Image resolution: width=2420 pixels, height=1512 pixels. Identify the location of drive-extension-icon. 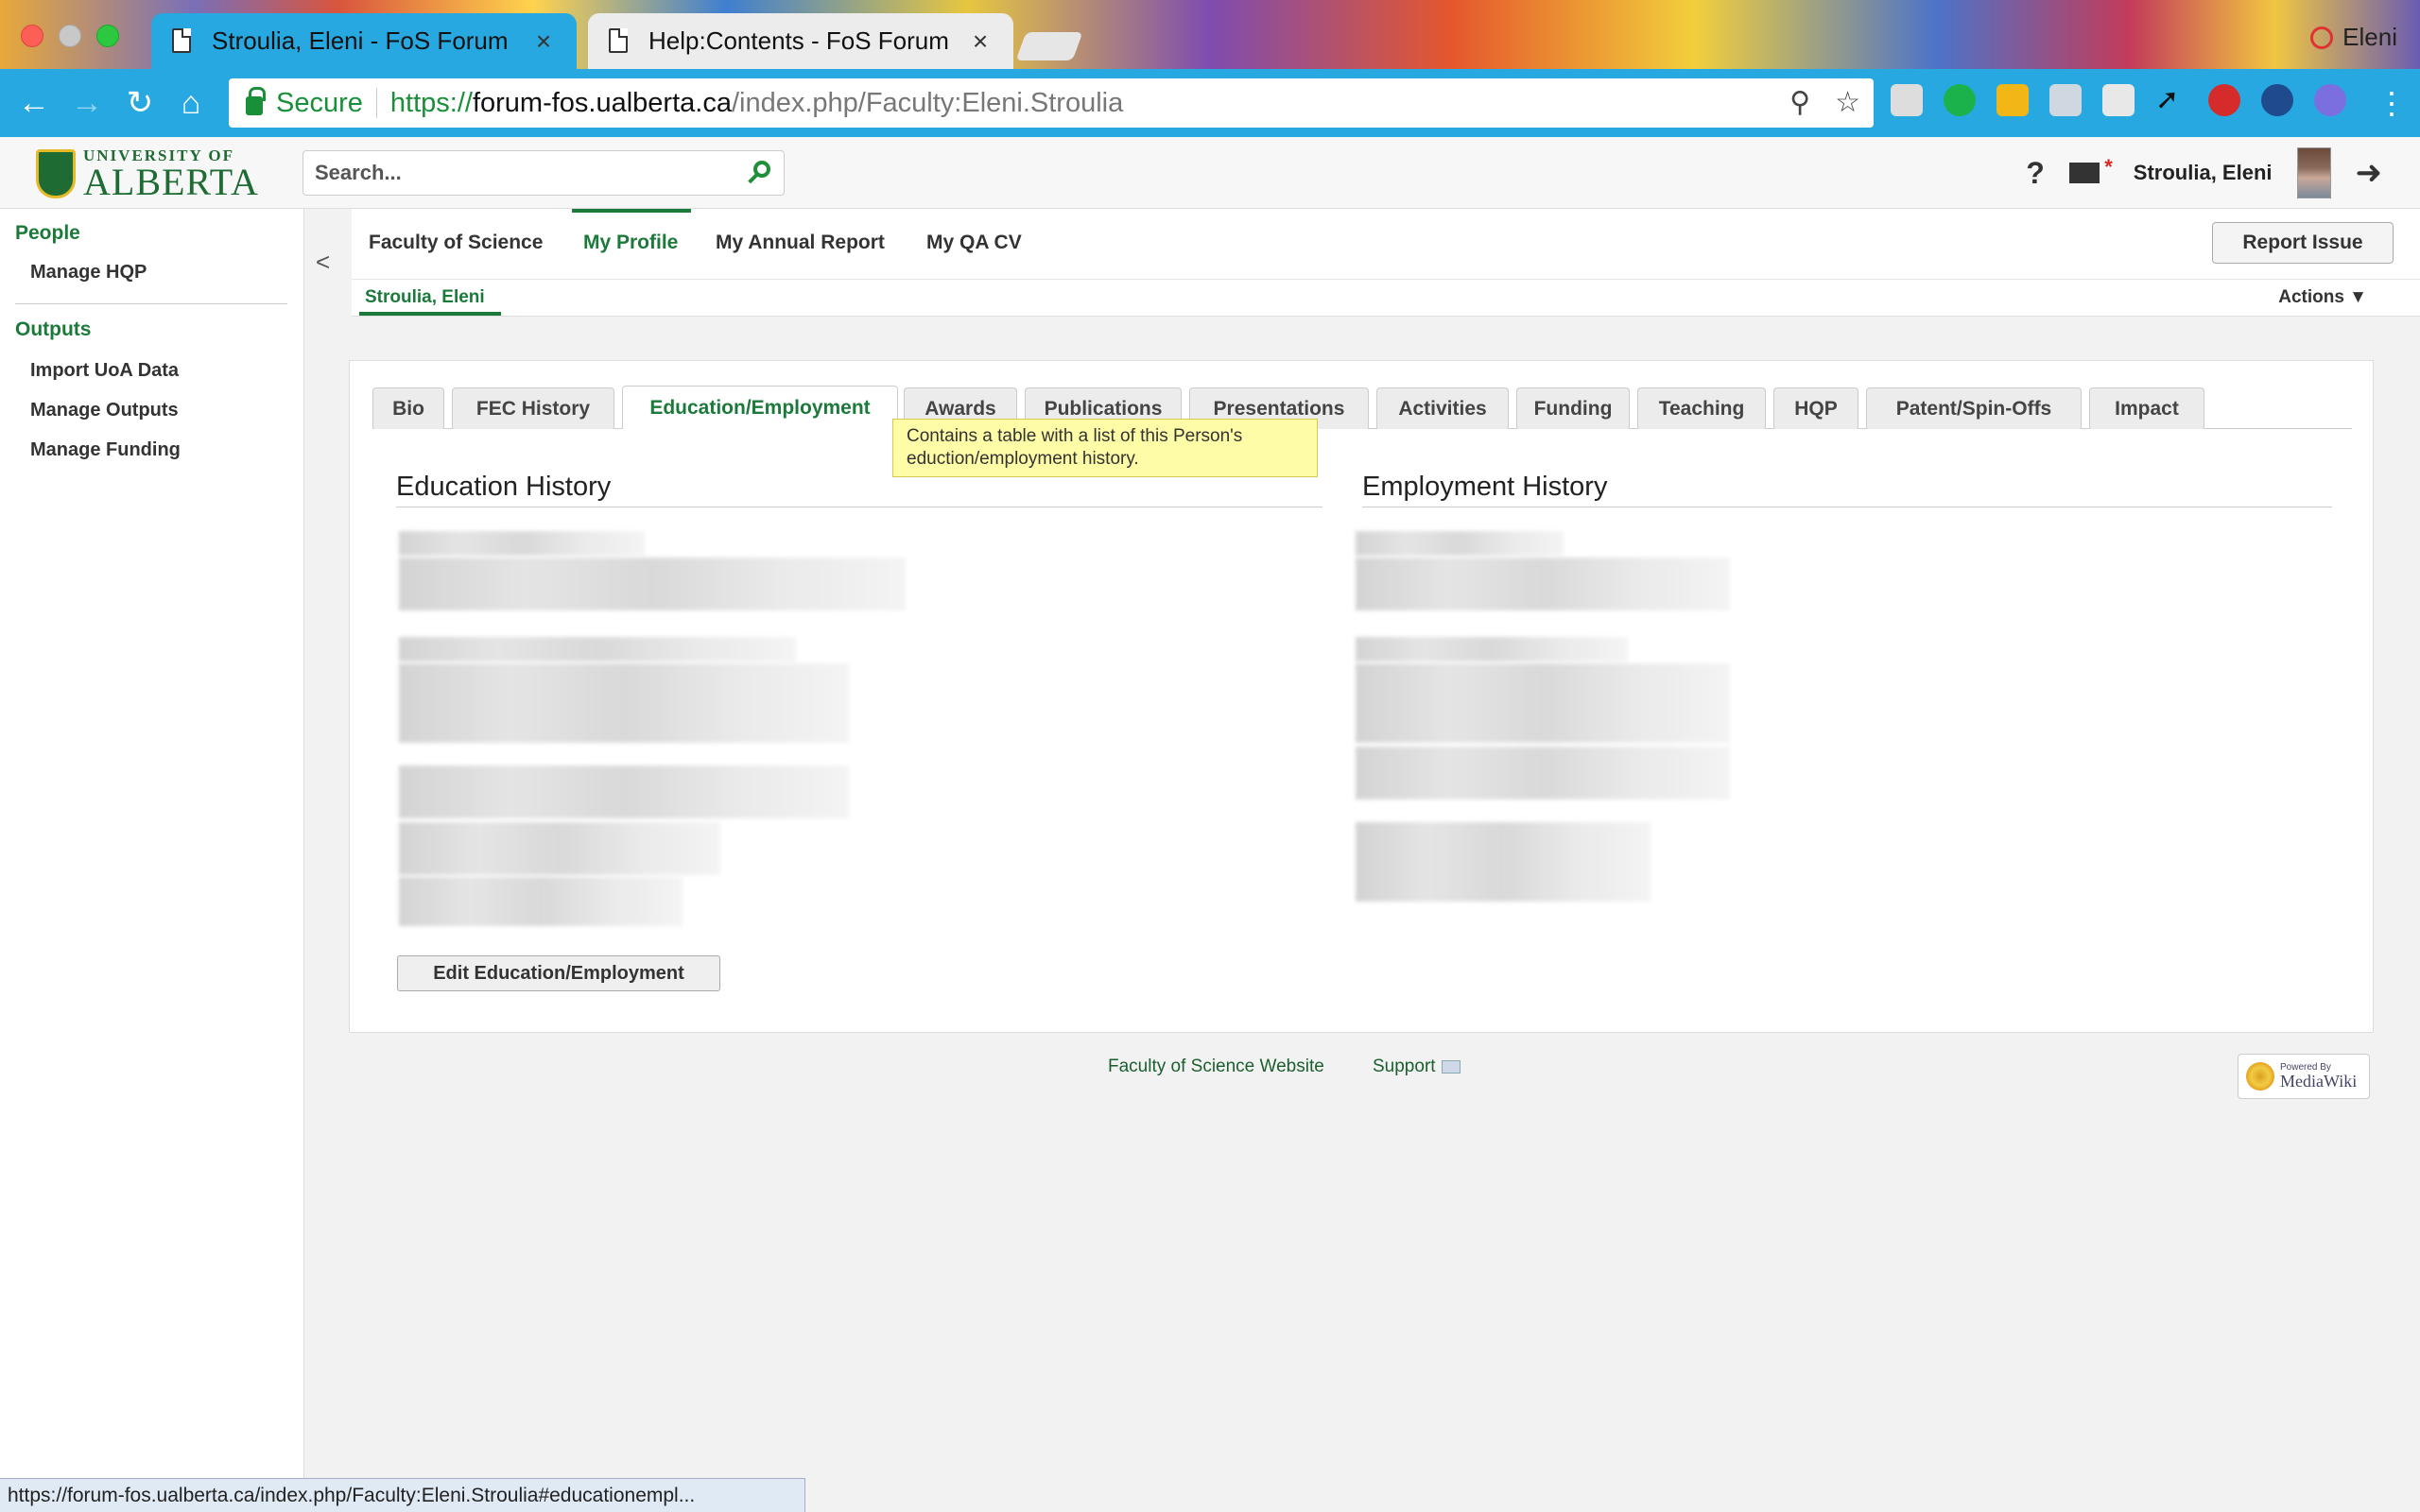
(2118, 100).